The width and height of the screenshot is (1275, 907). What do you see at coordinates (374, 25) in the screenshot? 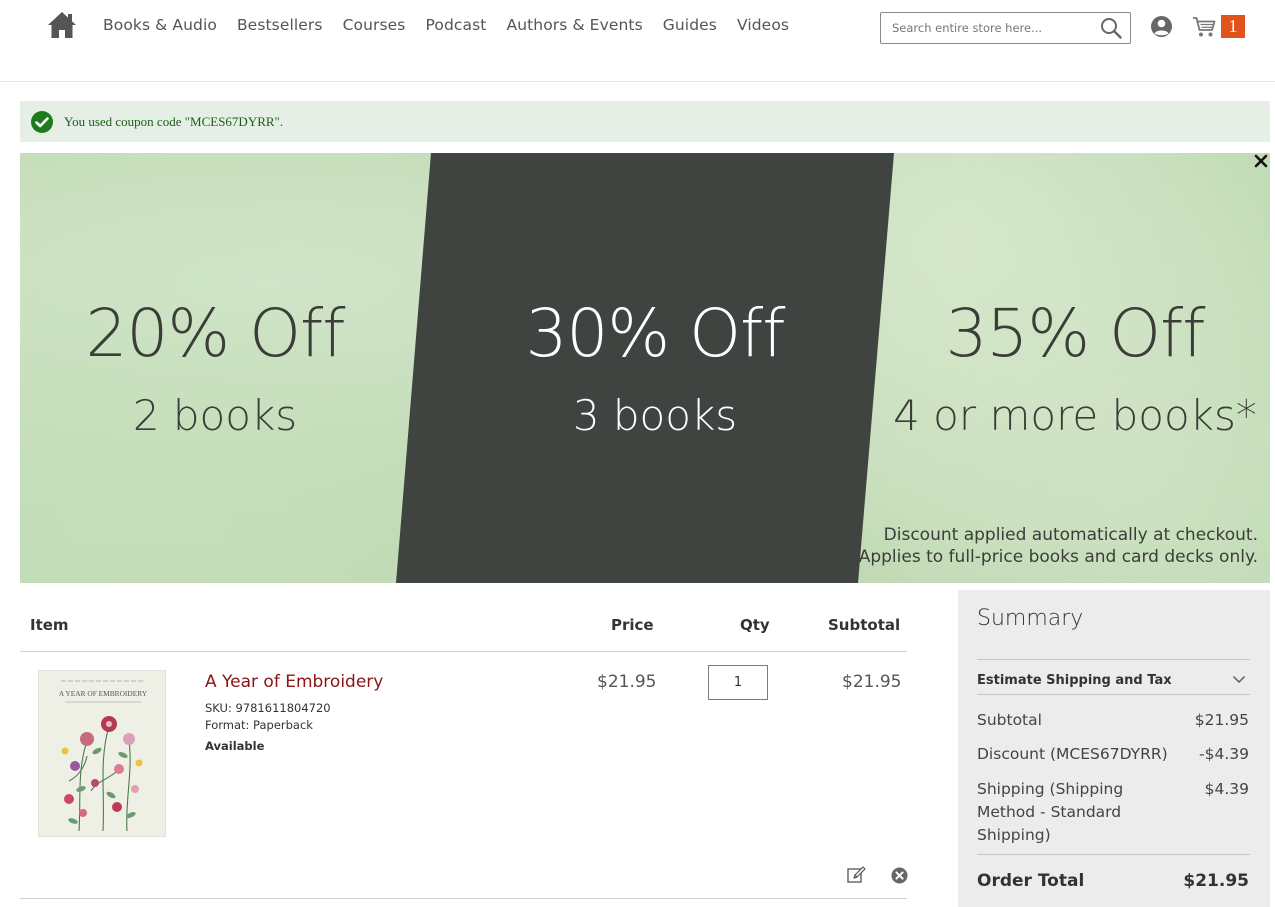
I see `nav-courses: Courses` at bounding box center [374, 25].